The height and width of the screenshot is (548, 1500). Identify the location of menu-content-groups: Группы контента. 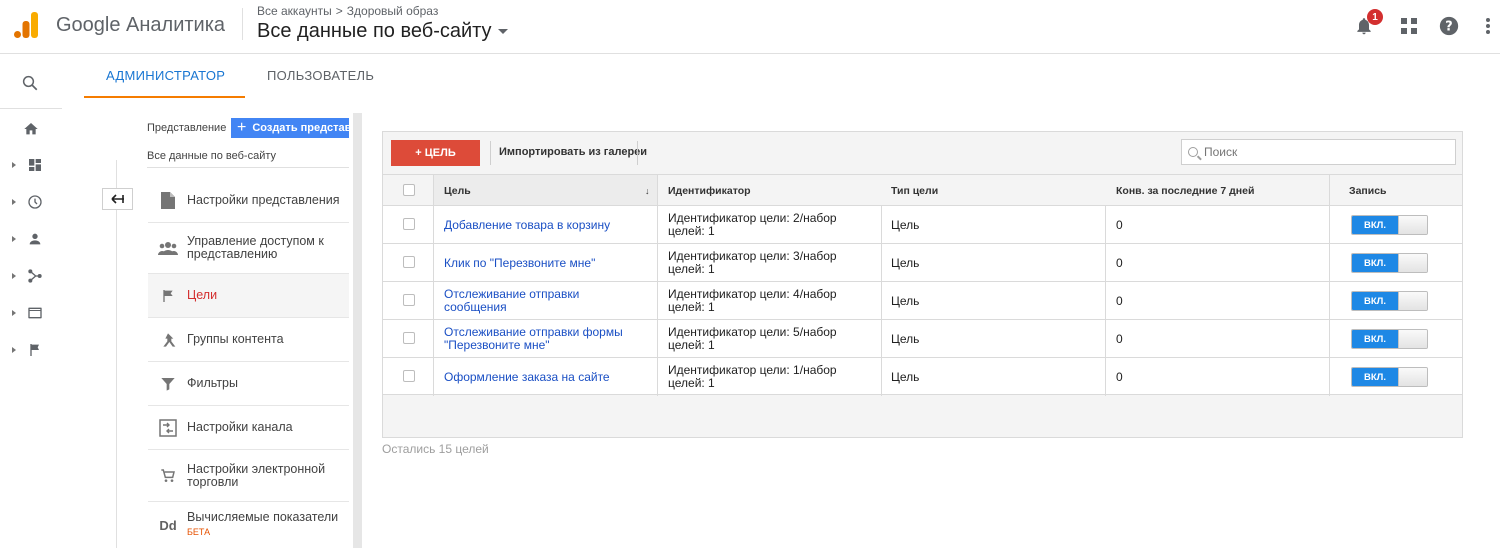
(248, 340).